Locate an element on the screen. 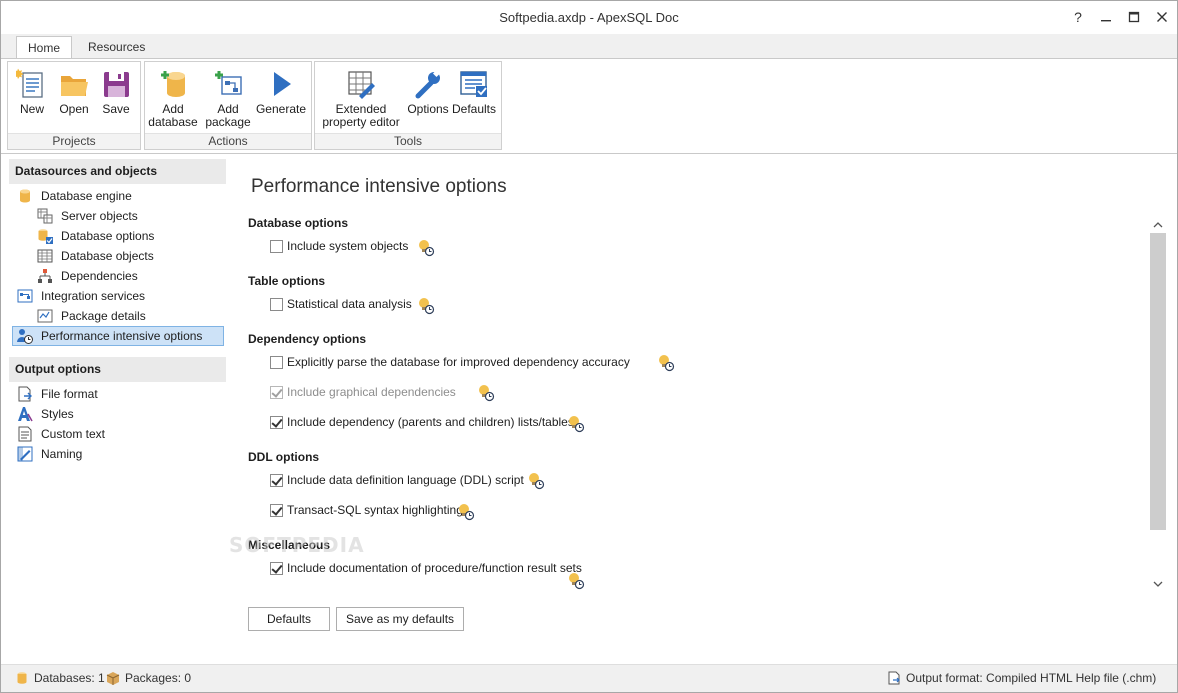  add-database-button: Add database is located at coordinates (173, 96).